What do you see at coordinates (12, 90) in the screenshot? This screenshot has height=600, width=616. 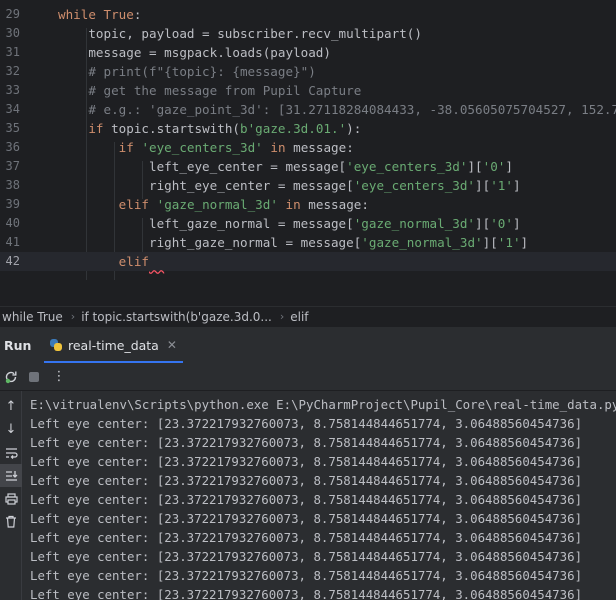 I see `line-number: 33` at bounding box center [12, 90].